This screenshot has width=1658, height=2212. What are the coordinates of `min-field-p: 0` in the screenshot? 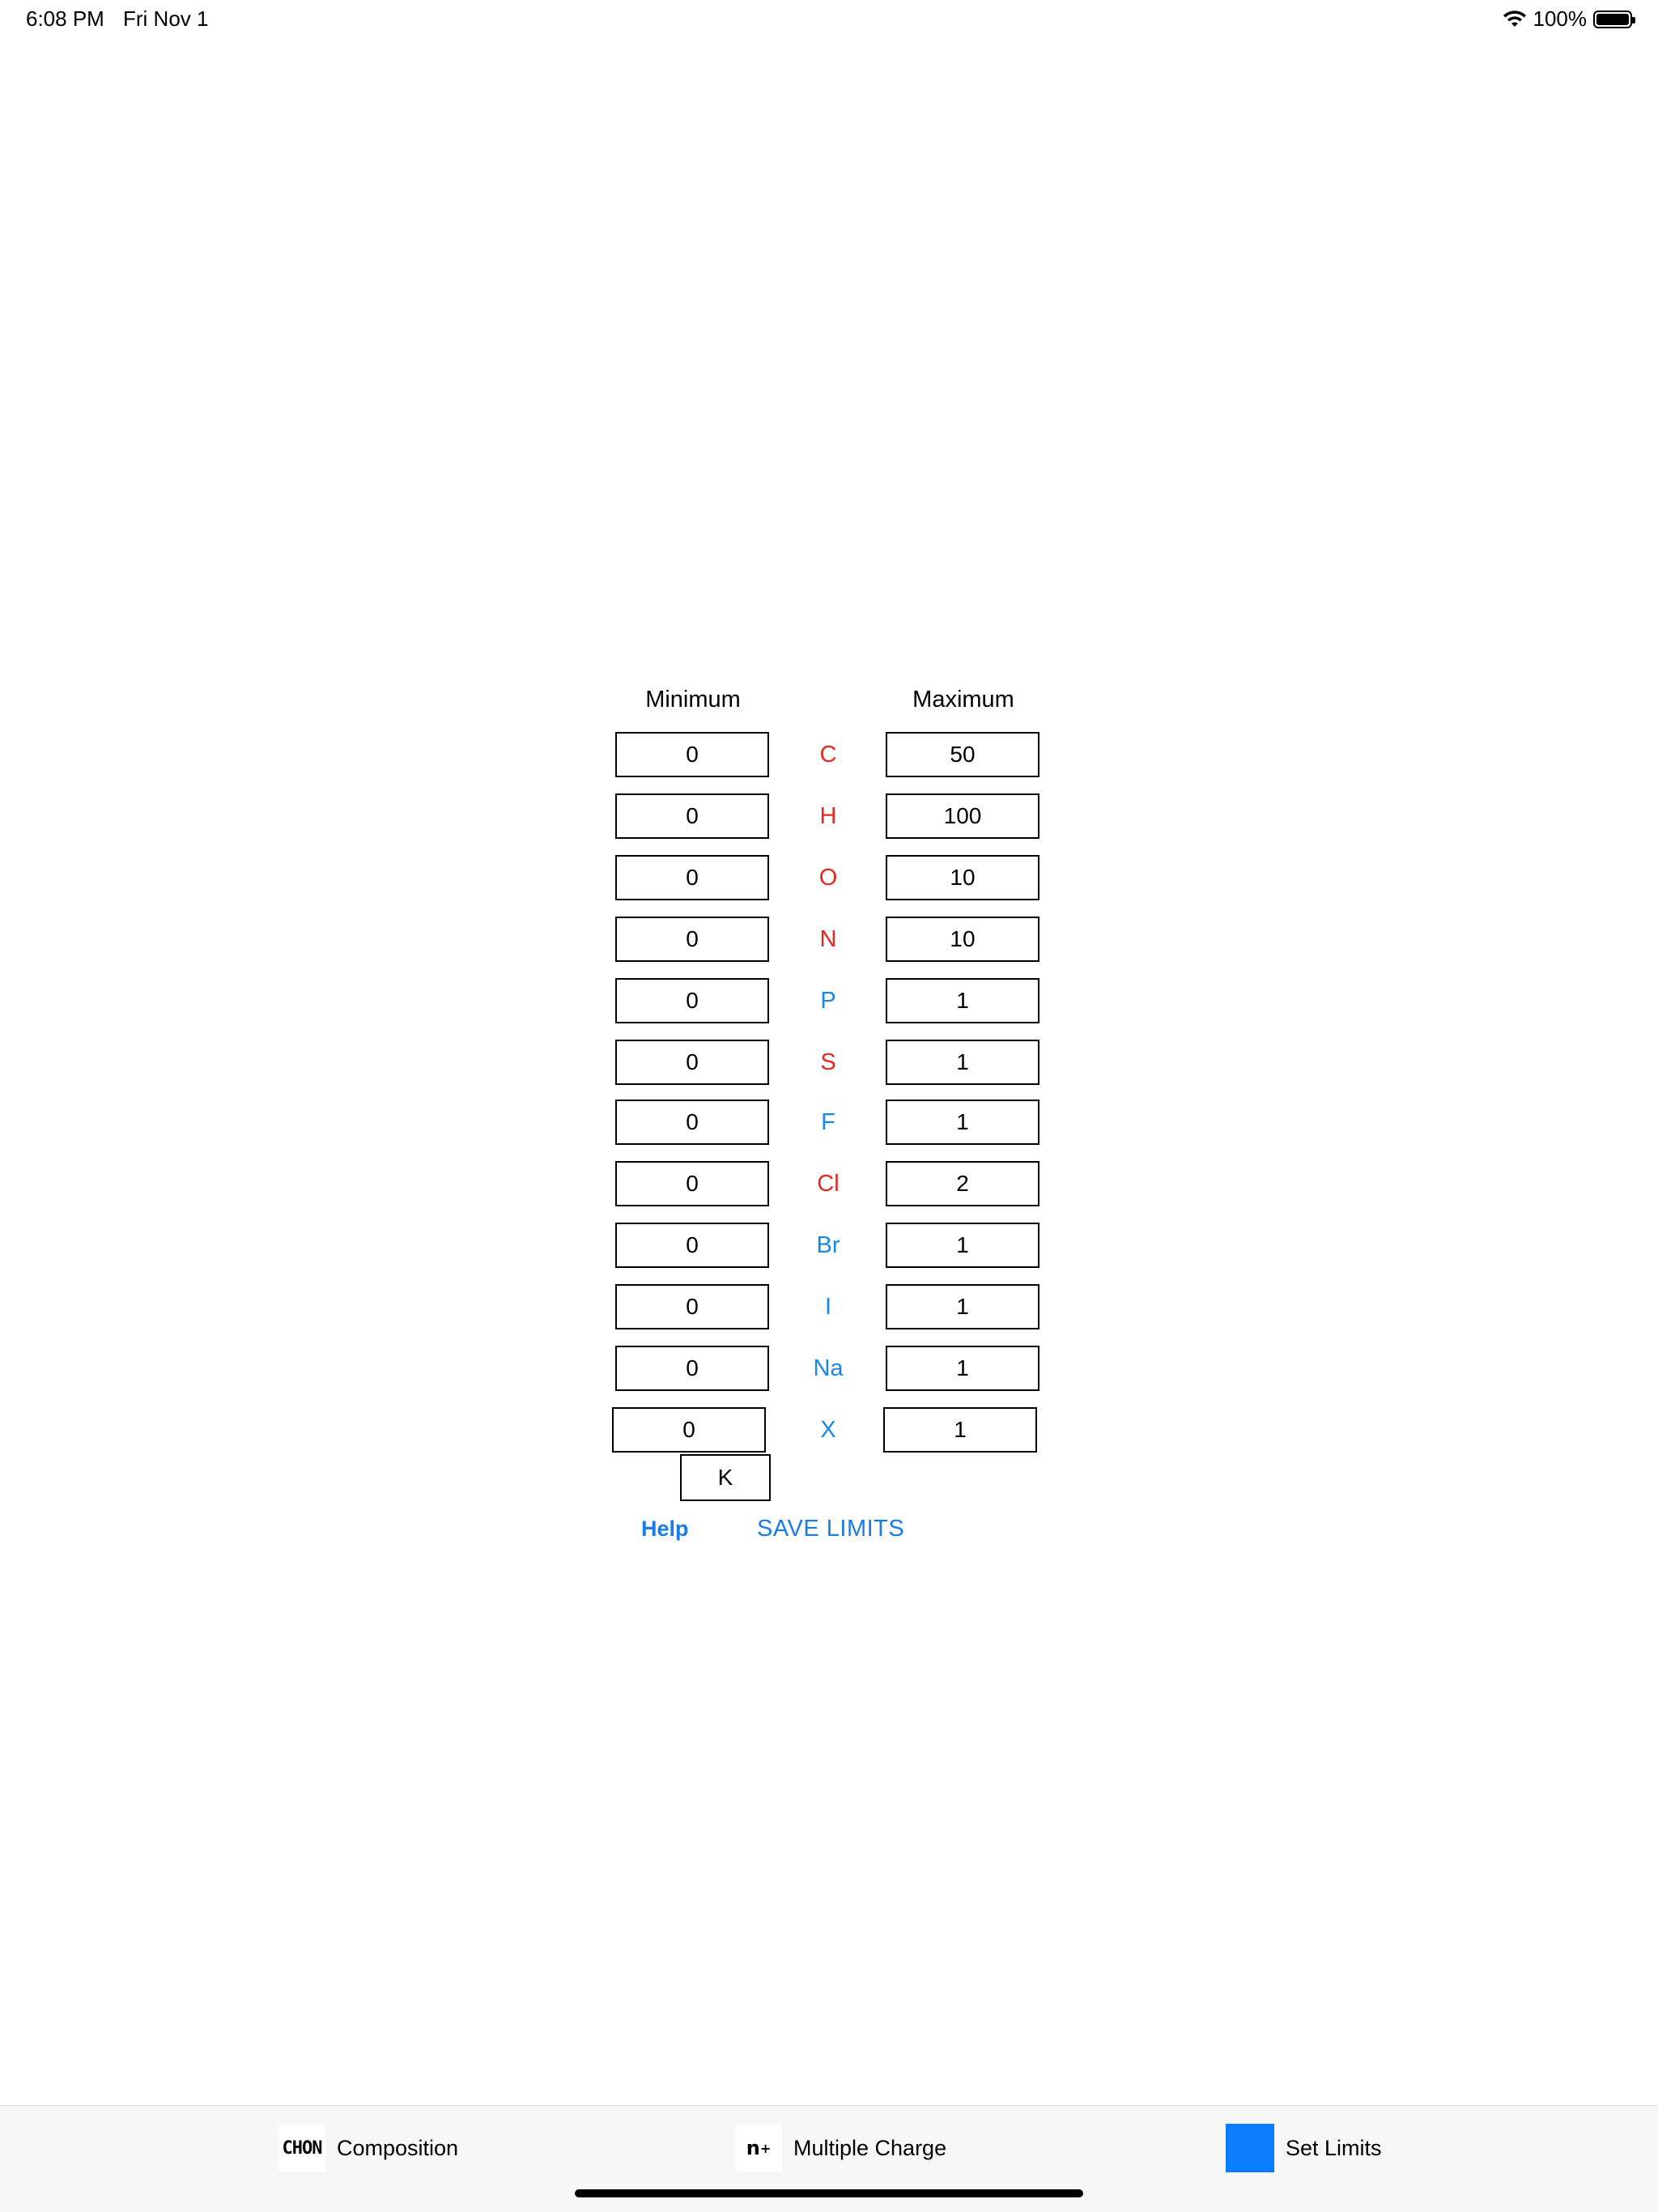 It's located at (692, 1001).